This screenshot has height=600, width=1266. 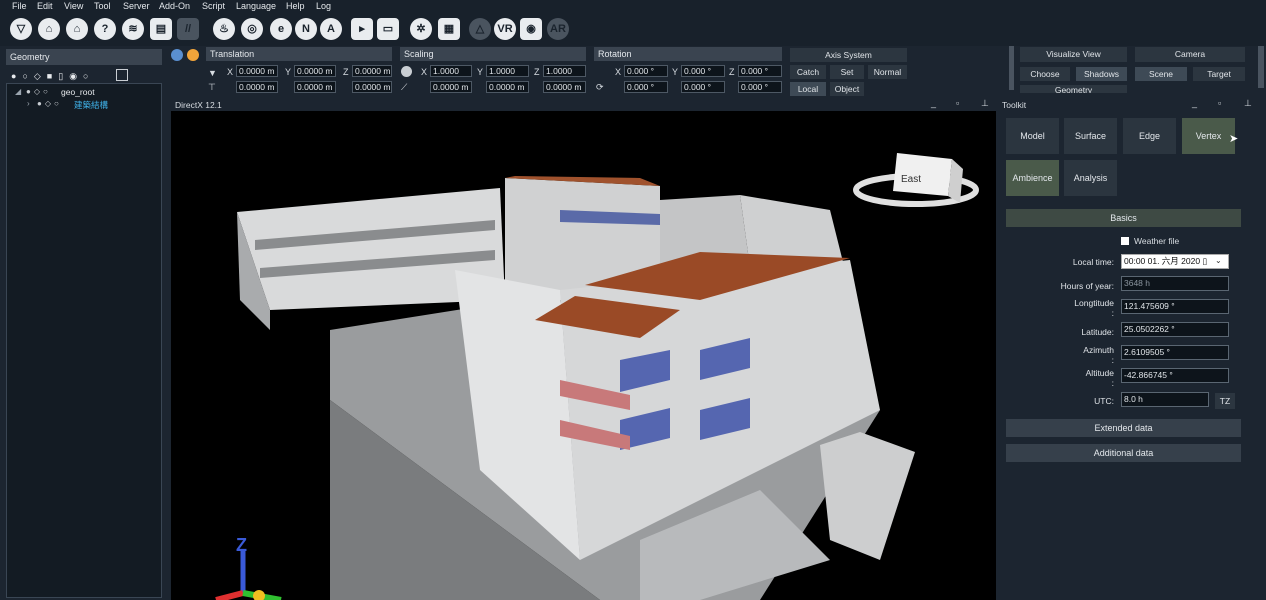 What do you see at coordinates (295, 6) in the screenshot?
I see `menu-help: Help` at bounding box center [295, 6].